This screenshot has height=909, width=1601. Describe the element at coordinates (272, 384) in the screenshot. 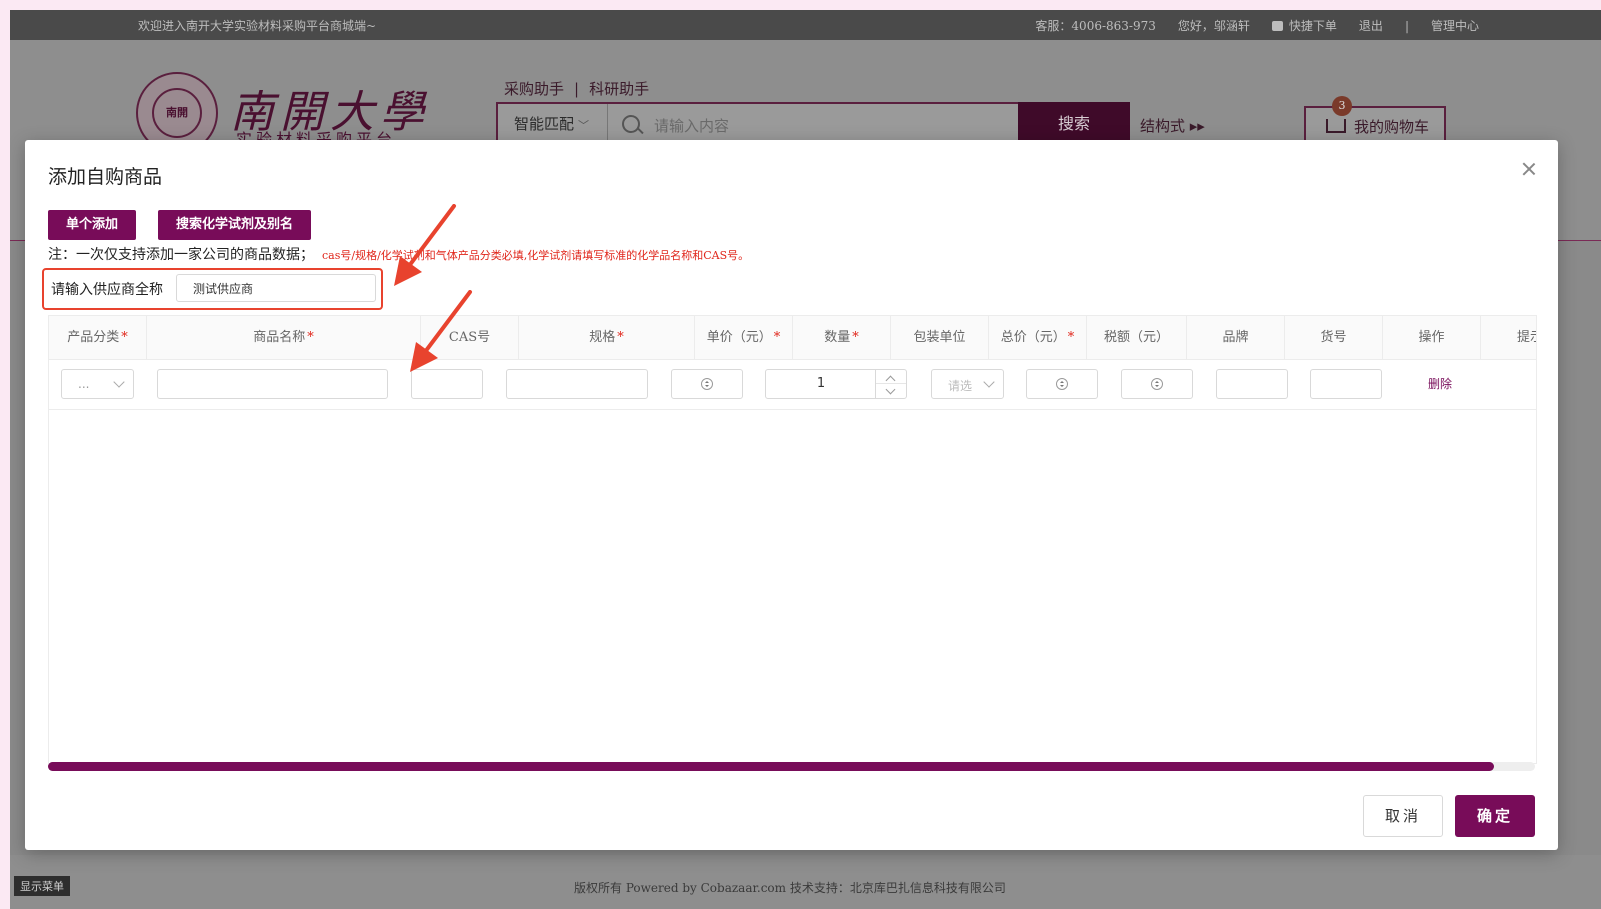

I see `product-name-input` at that location.